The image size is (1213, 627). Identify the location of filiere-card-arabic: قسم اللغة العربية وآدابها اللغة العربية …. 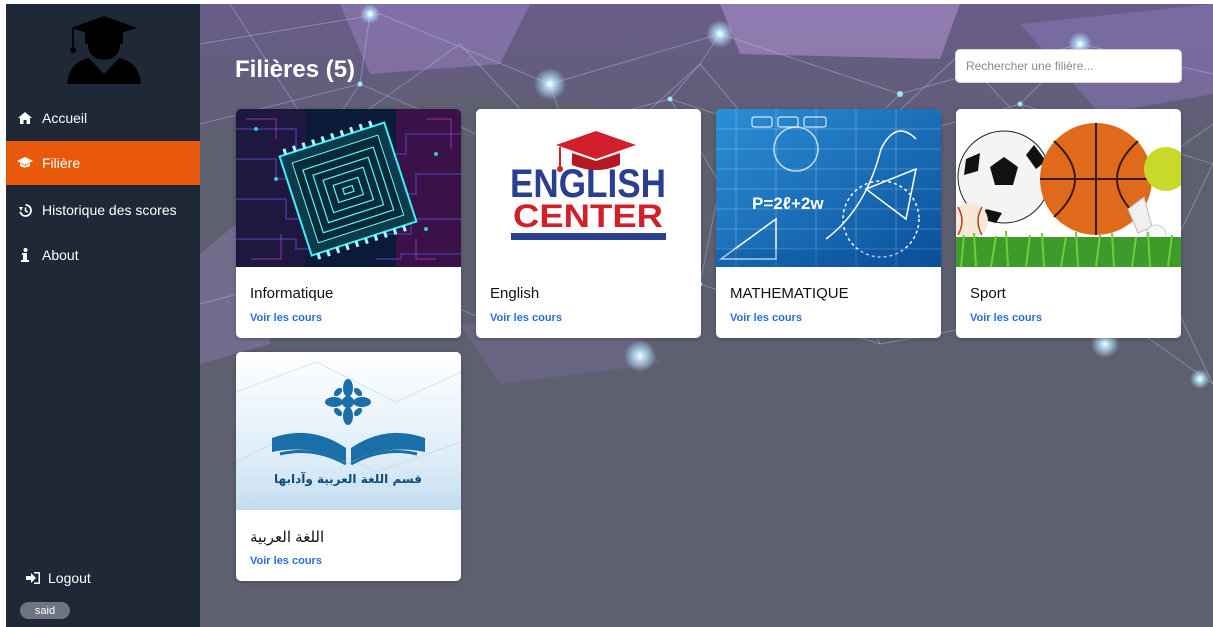
(348, 466).